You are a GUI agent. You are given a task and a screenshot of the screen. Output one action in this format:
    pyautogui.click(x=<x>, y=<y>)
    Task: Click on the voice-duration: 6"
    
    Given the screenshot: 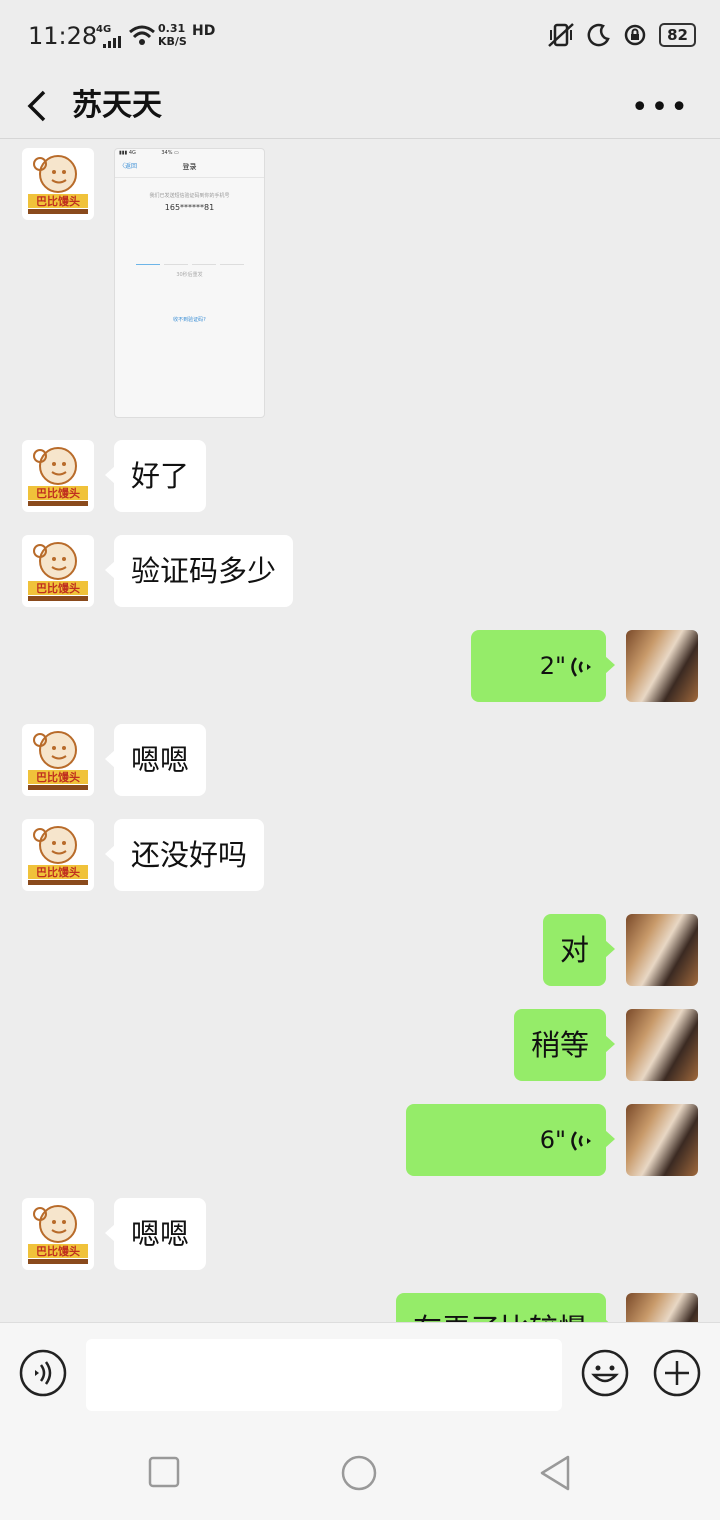 What is the action you would take?
    pyautogui.click(x=552, y=1140)
    